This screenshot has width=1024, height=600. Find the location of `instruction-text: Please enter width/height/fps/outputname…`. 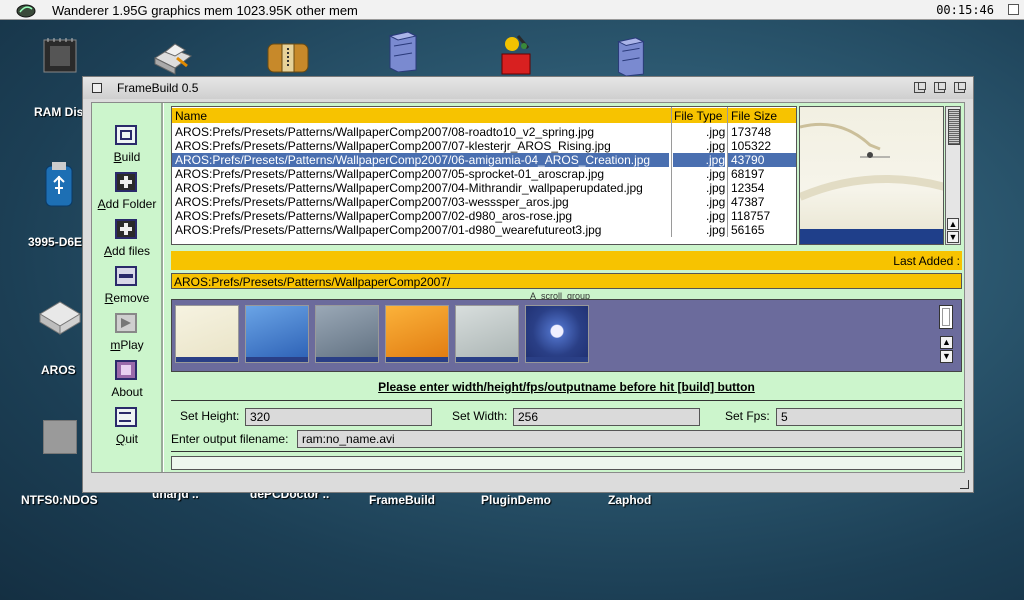

instruction-text: Please enter width/height/fps/outputname… is located at coordinates (566, 387).